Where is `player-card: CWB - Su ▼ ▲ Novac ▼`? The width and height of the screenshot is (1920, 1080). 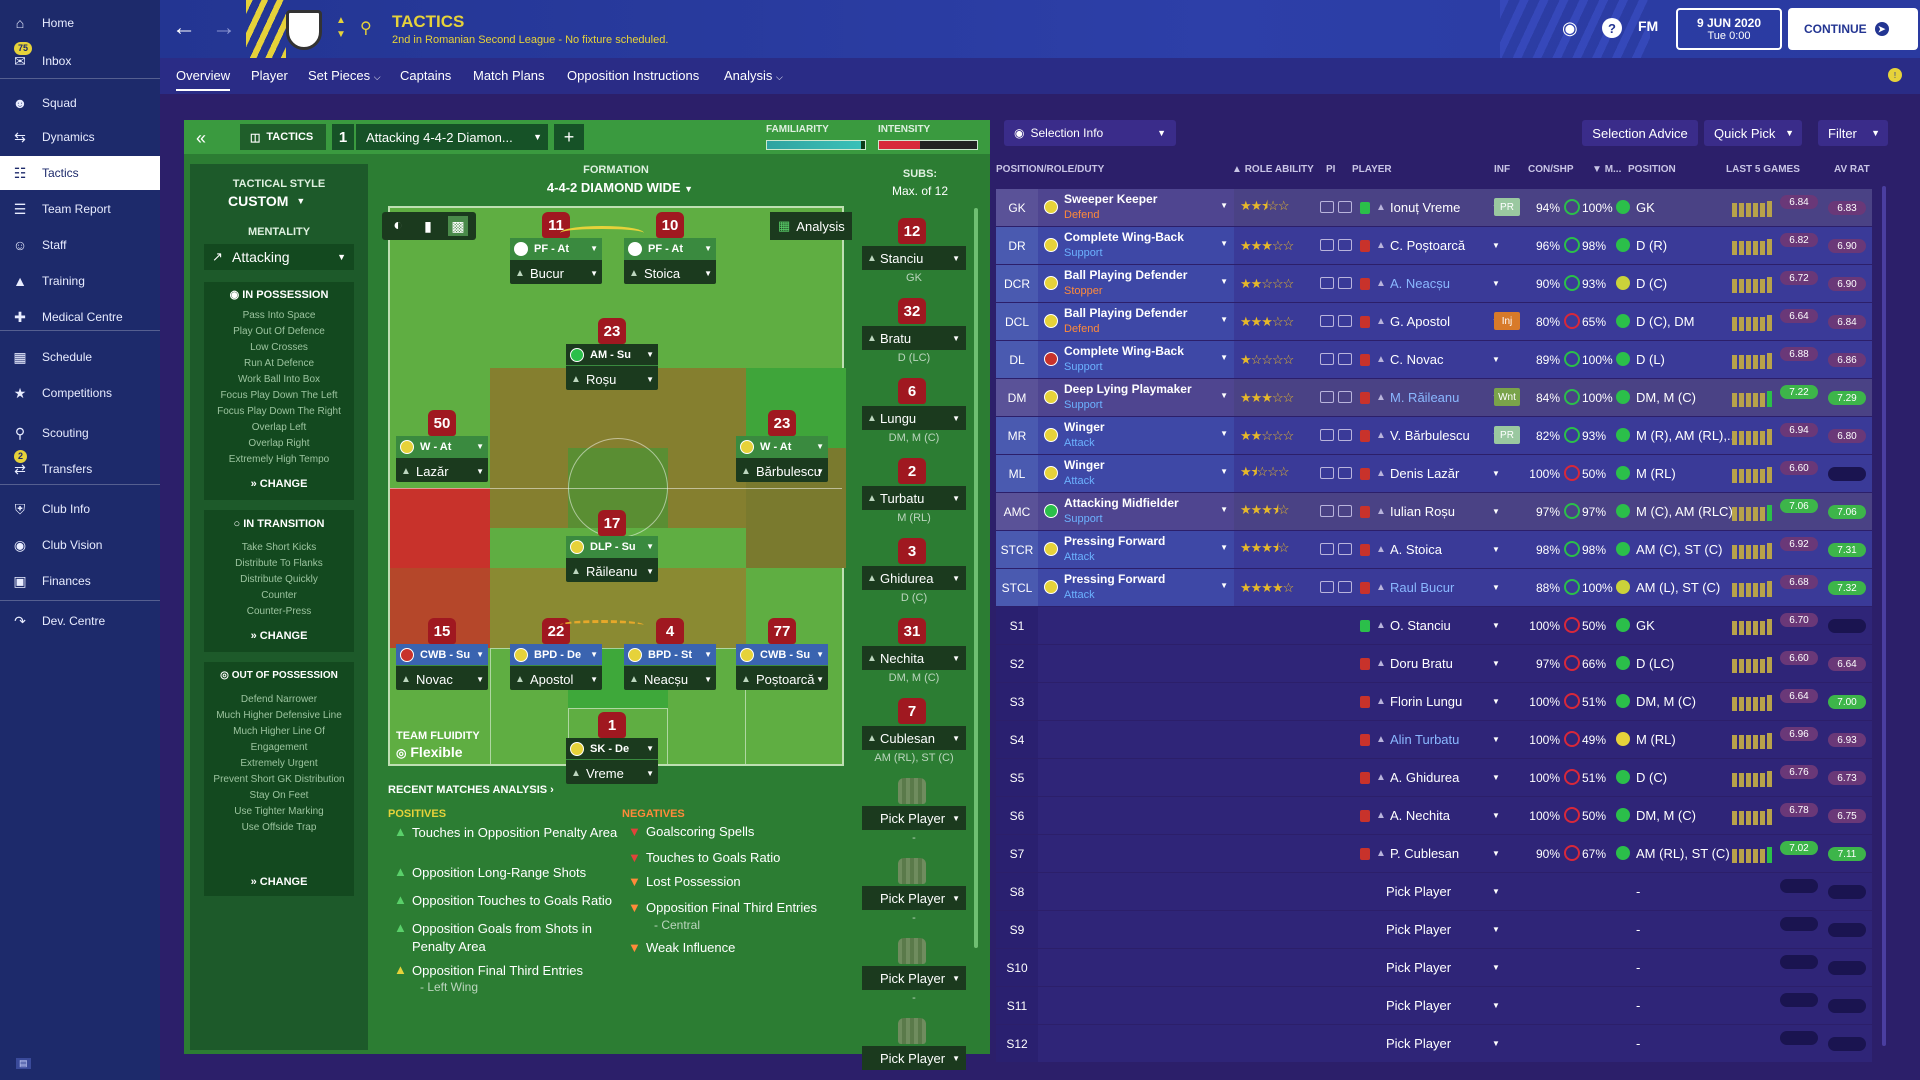 player-card: CWB - Su ▼ ▲ Novac ▼ is located at coordinates (442, 667).